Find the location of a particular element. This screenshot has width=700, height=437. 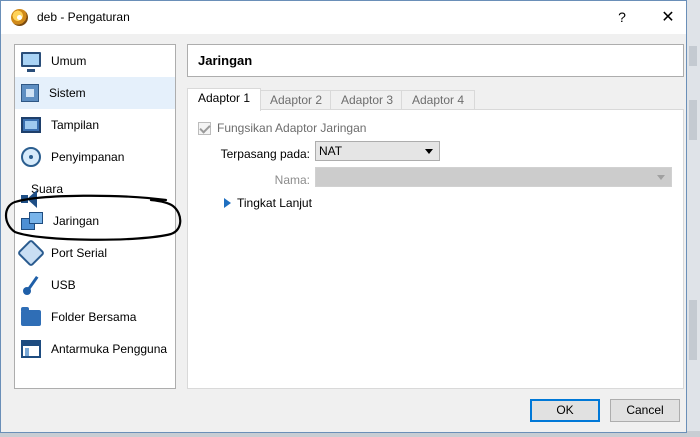

sidebar-item-label: Tampilan is located at coordinates (75, 125).